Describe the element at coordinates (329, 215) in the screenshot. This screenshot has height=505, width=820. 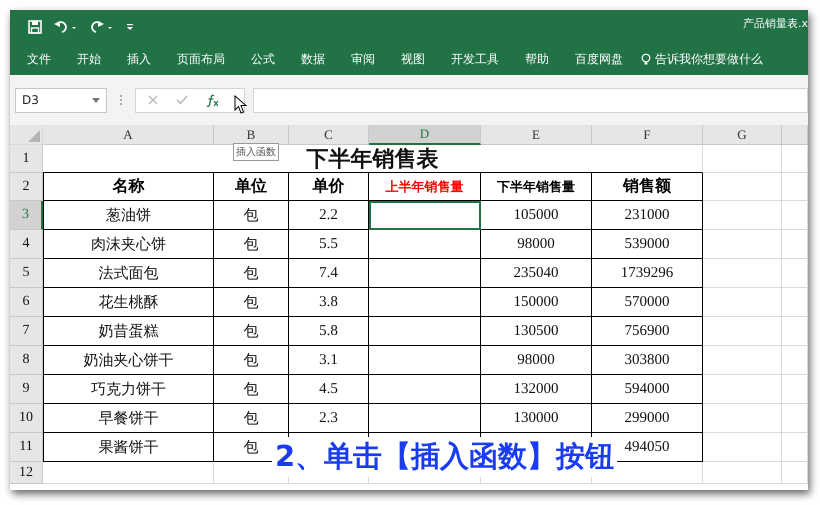
I see `table-cell: 2.2` at that location.